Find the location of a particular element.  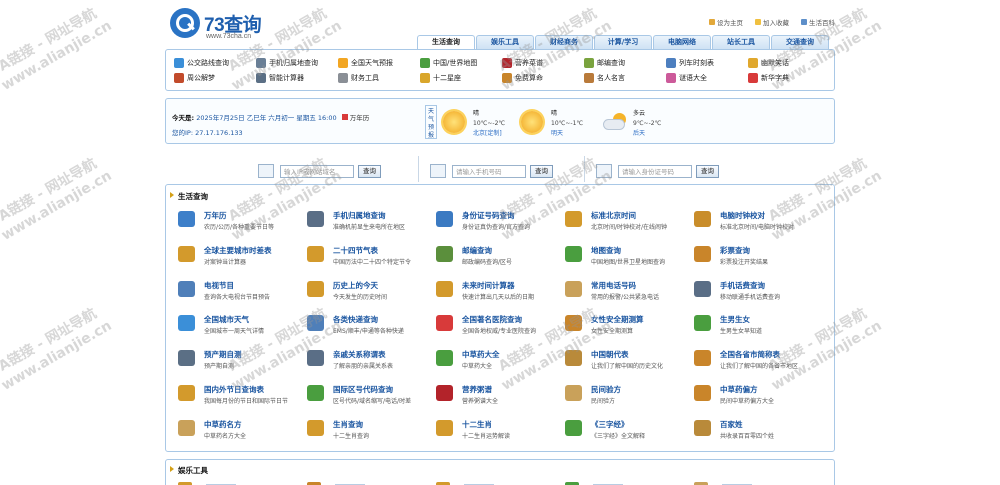

tab-life: 生活查询 is located at coordinates (446, 42).